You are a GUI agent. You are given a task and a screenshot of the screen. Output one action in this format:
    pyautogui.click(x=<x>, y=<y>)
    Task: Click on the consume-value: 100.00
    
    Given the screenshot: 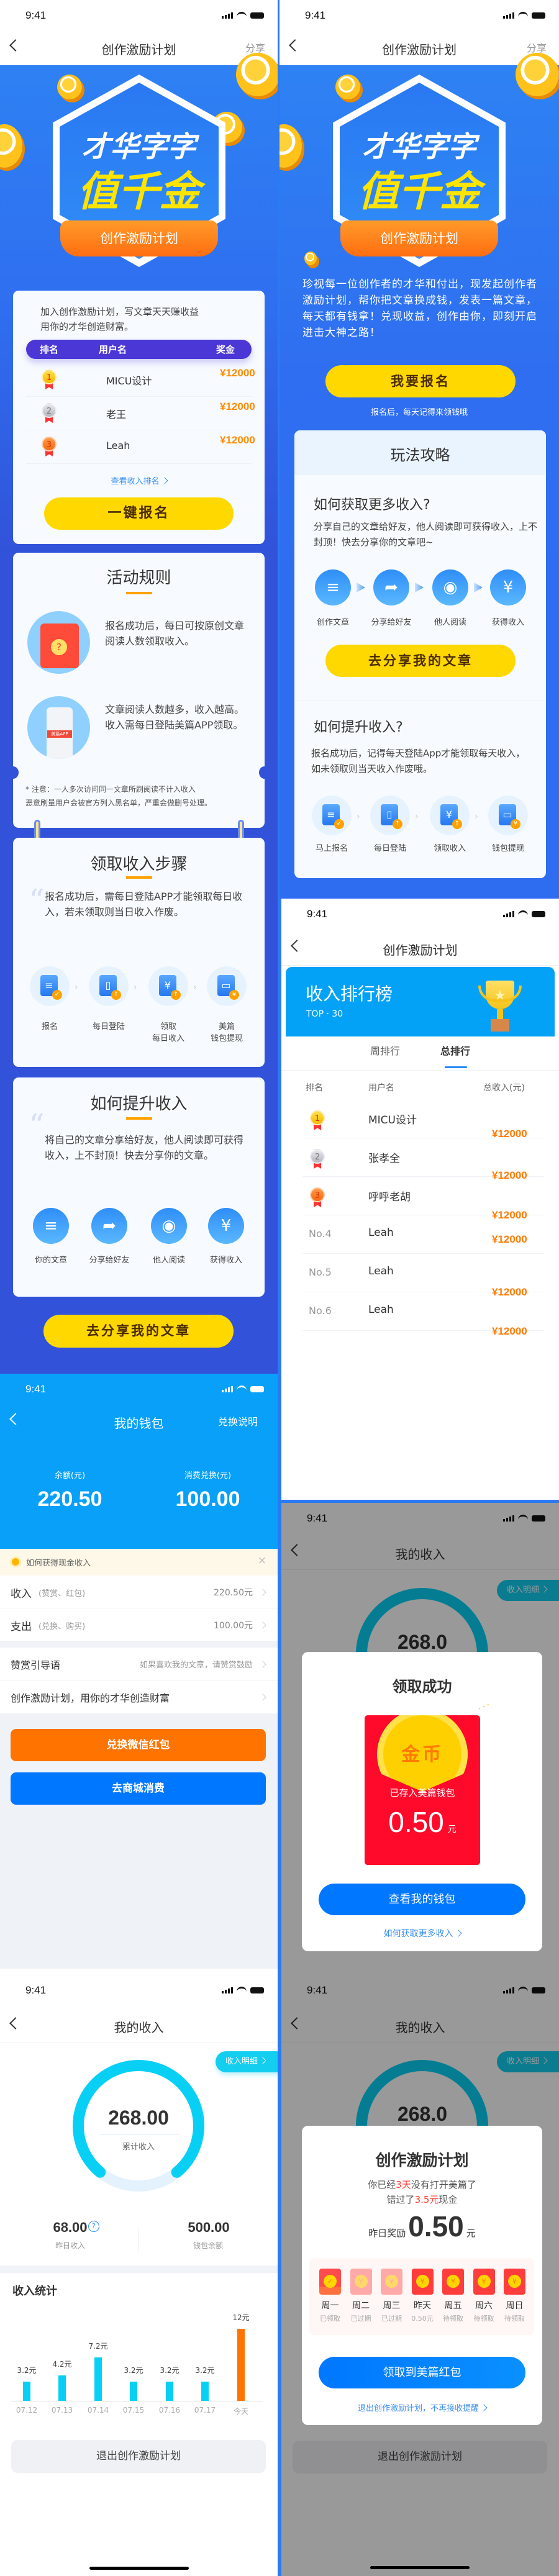 What is the action you would take?
    pyautogui.click(x=207, y=1499)
    